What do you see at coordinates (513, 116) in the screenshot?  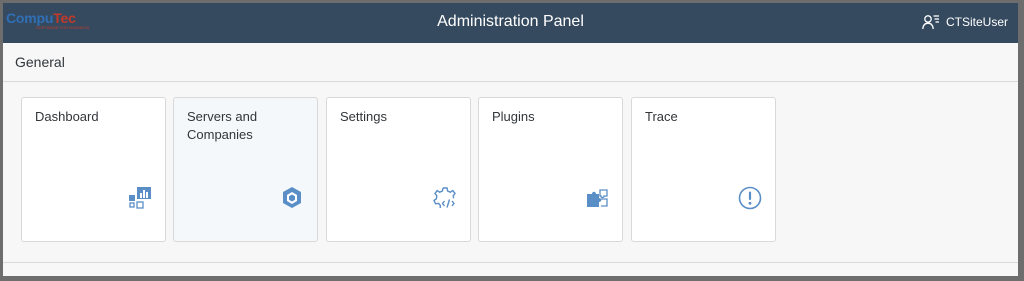 I see `tile-label: Plugins` at bounding box center [513, 116].